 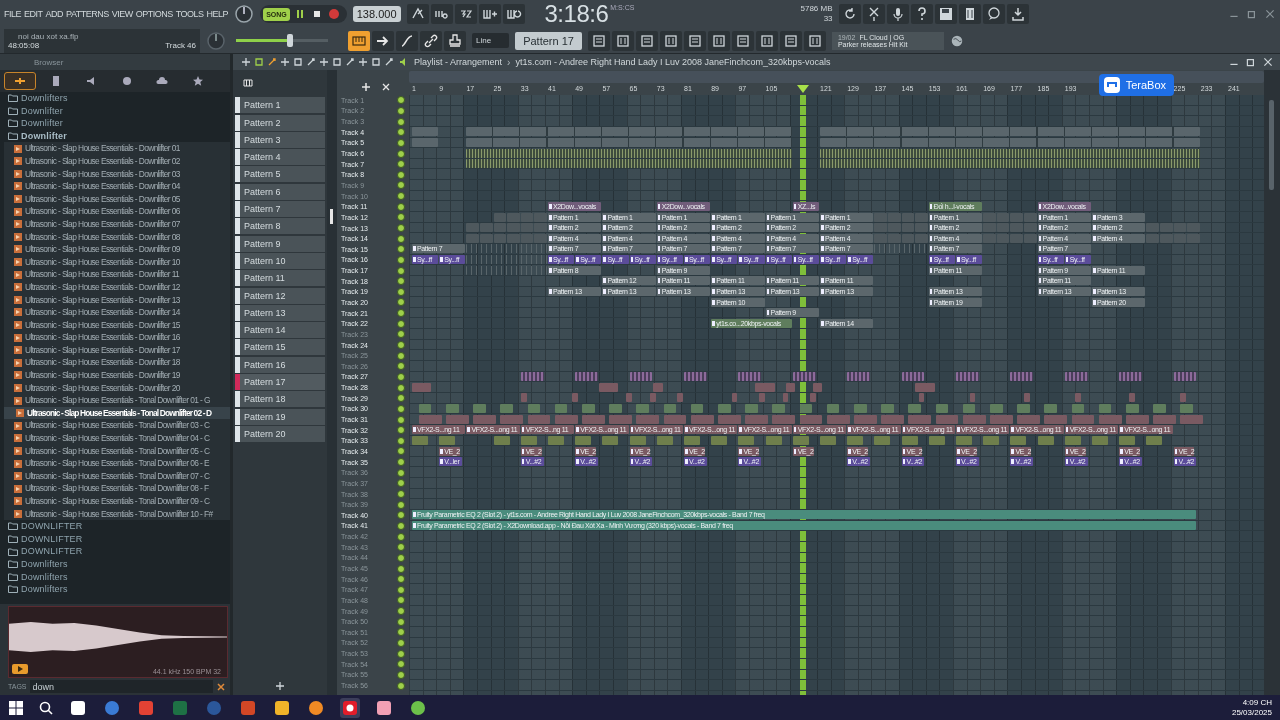 What do you see at coordinates (280, 382) in the screenshot?
I see `pattern-item: Pattern 17` at bounding box center [280, 382].